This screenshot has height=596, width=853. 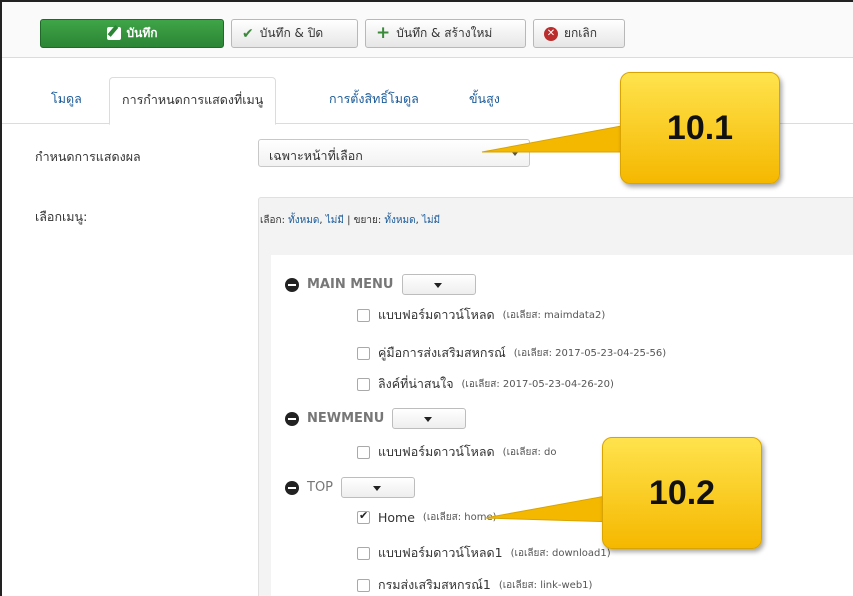 I want to click on cancel-icon: ✕, so click(x=551, y=33).